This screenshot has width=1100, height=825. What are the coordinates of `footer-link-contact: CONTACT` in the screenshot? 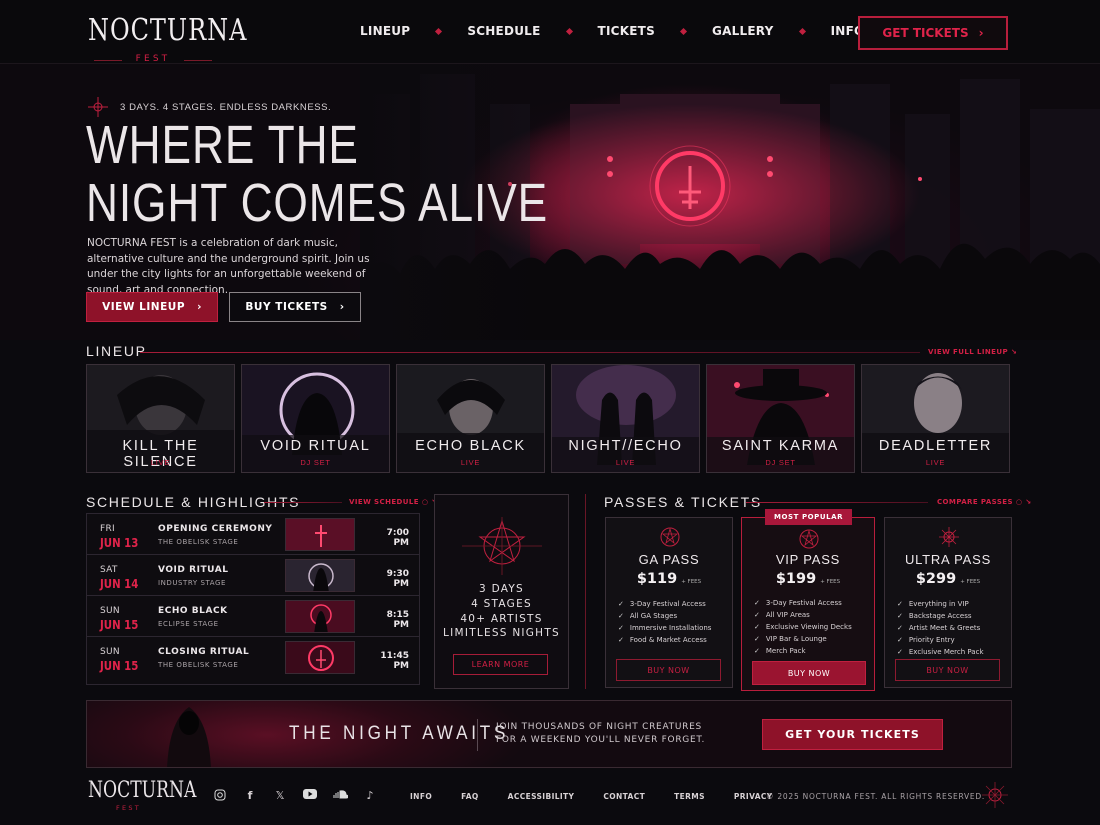 It's located at (624, 796).